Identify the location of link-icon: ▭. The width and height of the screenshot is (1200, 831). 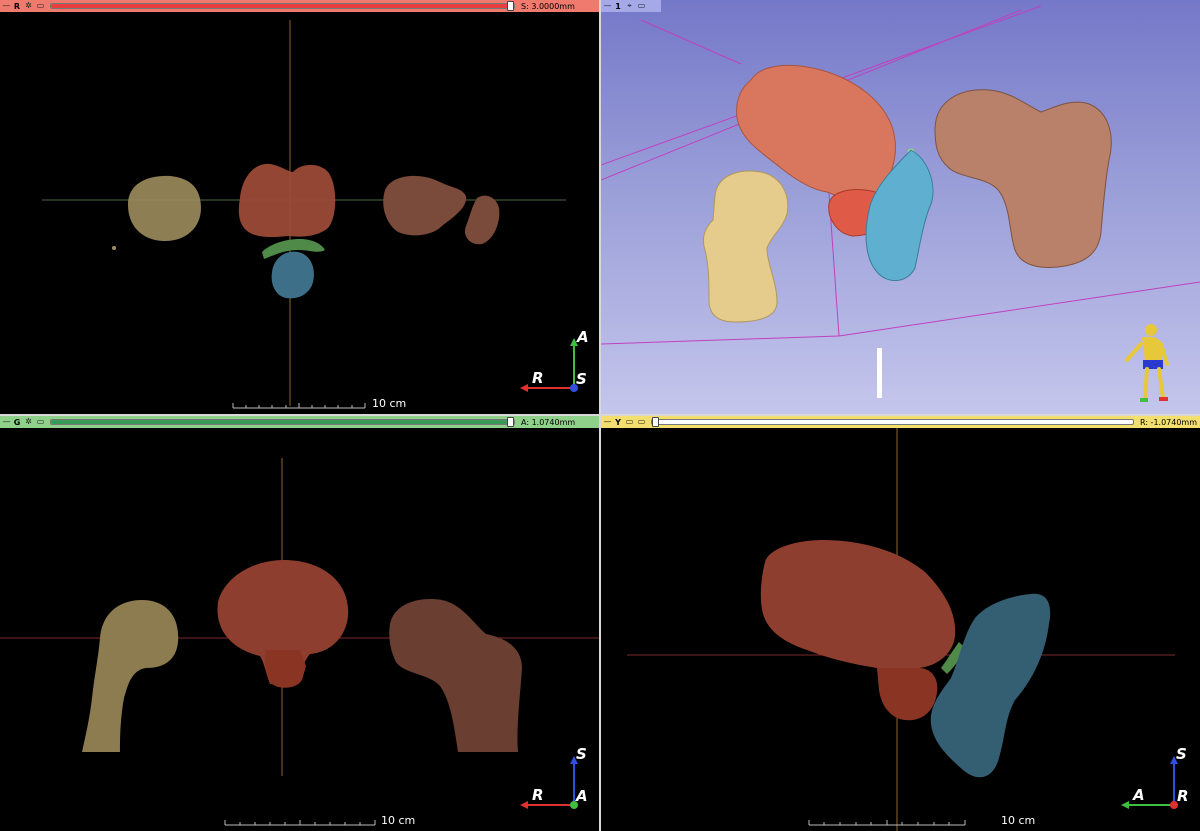
(629, 422).